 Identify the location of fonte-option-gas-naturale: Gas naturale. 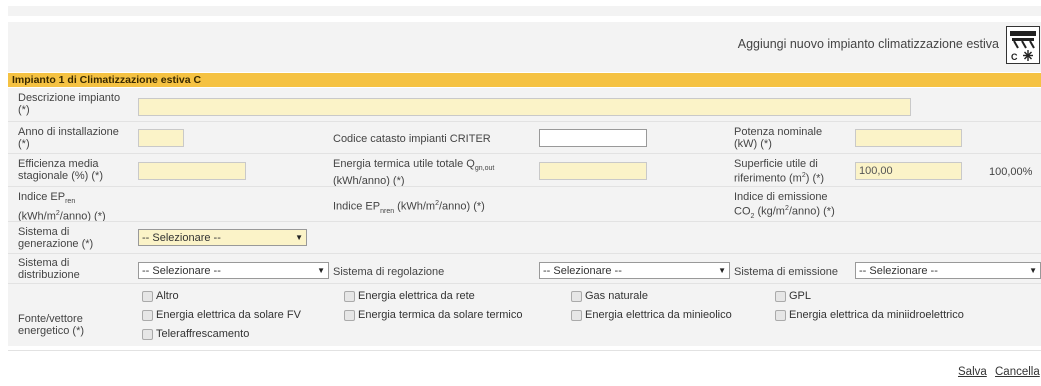
(609, 296).